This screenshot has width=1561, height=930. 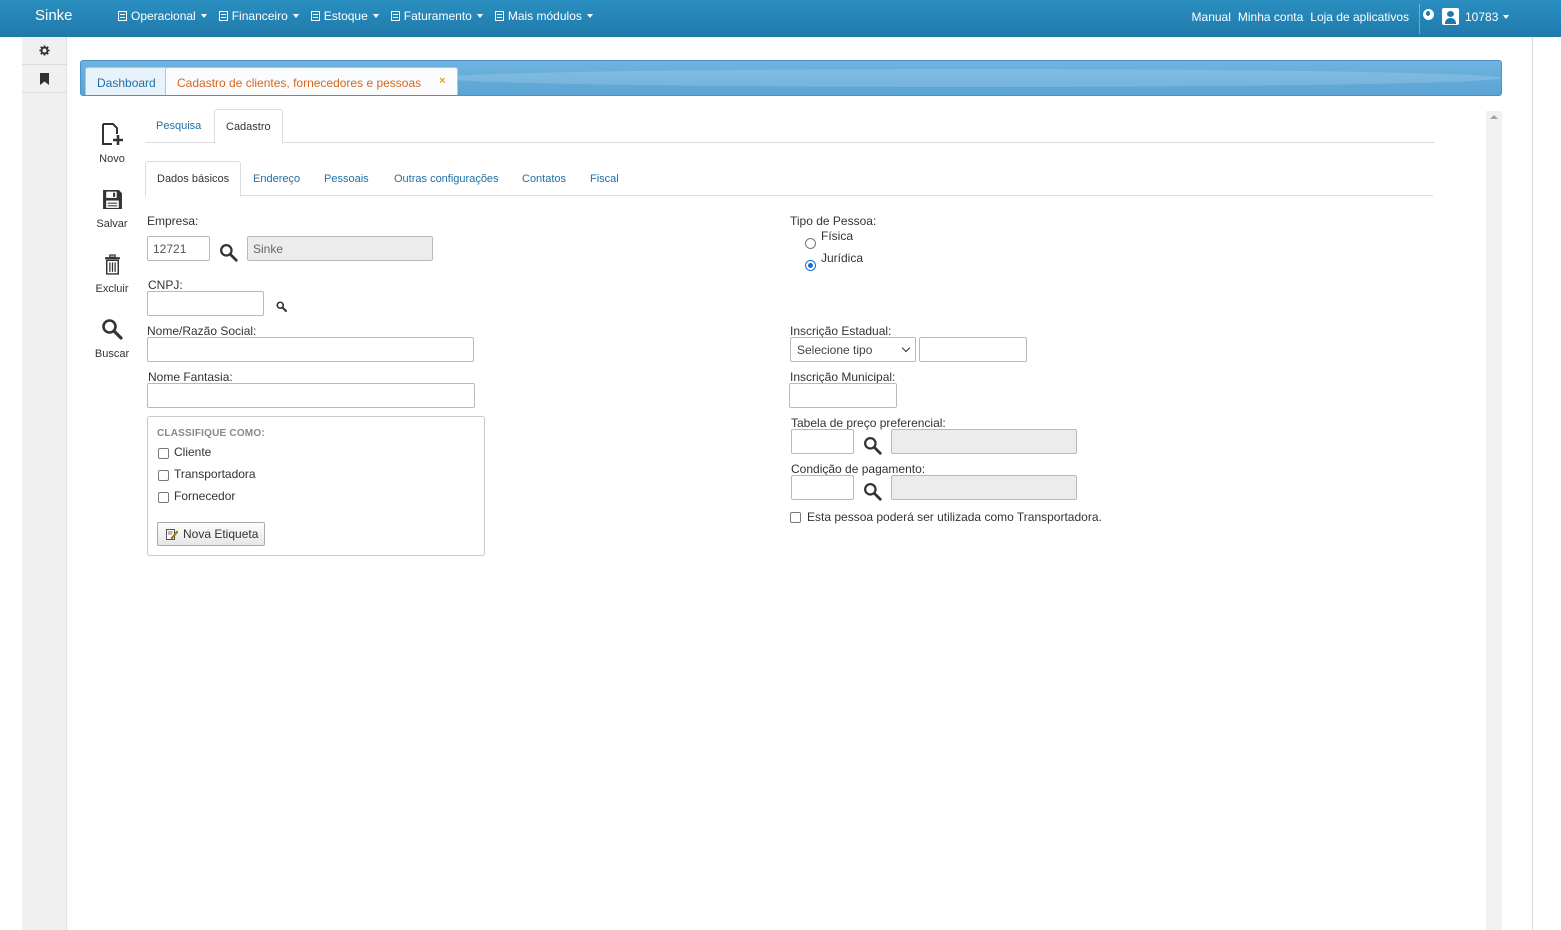 I want to click on tipo-pessoa-label: Tipo de Pessoa:, so click(x=833, y=221).